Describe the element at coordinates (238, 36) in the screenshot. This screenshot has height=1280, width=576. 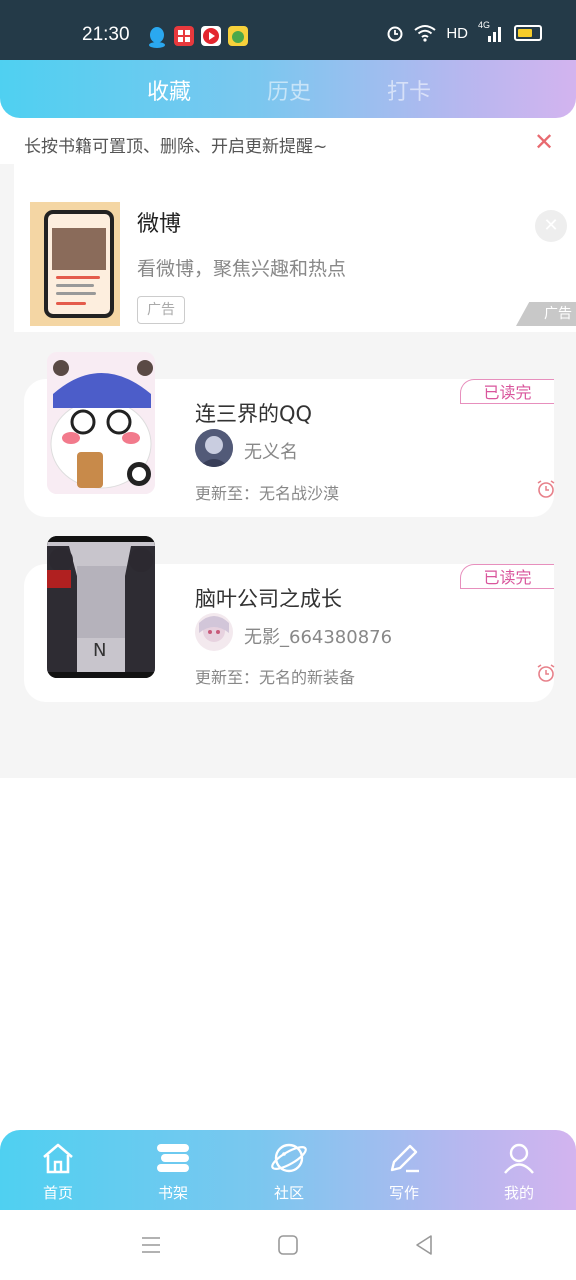
I see `fruit-app-icon` at that location.